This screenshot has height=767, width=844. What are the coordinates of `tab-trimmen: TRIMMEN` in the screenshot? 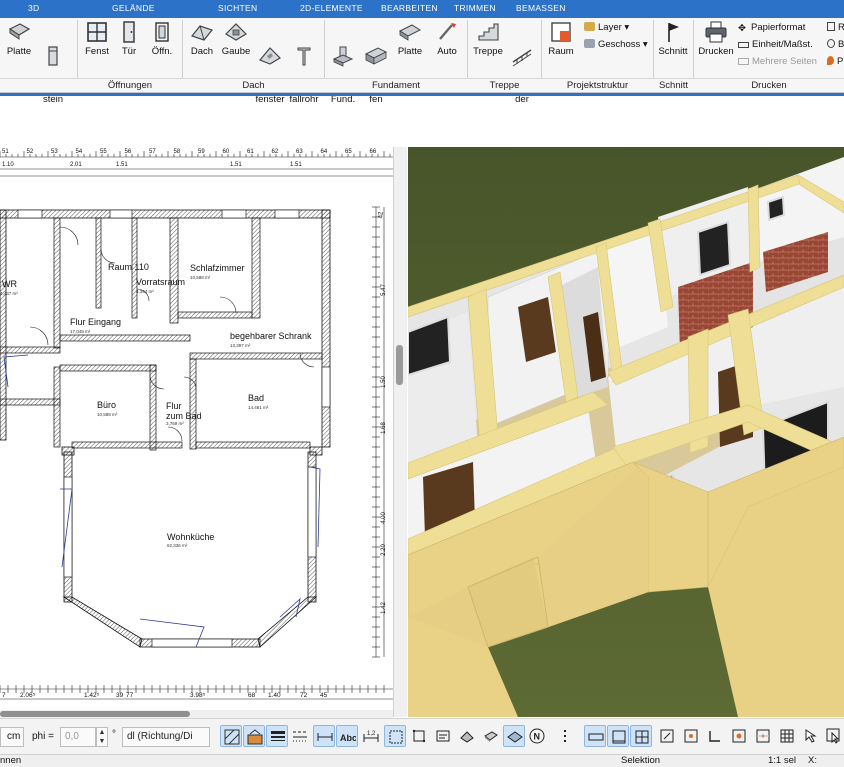 It's located at (475, 8).